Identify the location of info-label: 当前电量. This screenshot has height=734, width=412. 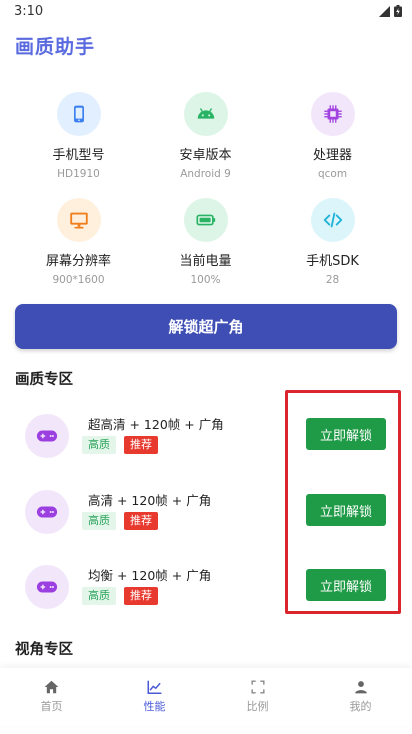
(205, 261).